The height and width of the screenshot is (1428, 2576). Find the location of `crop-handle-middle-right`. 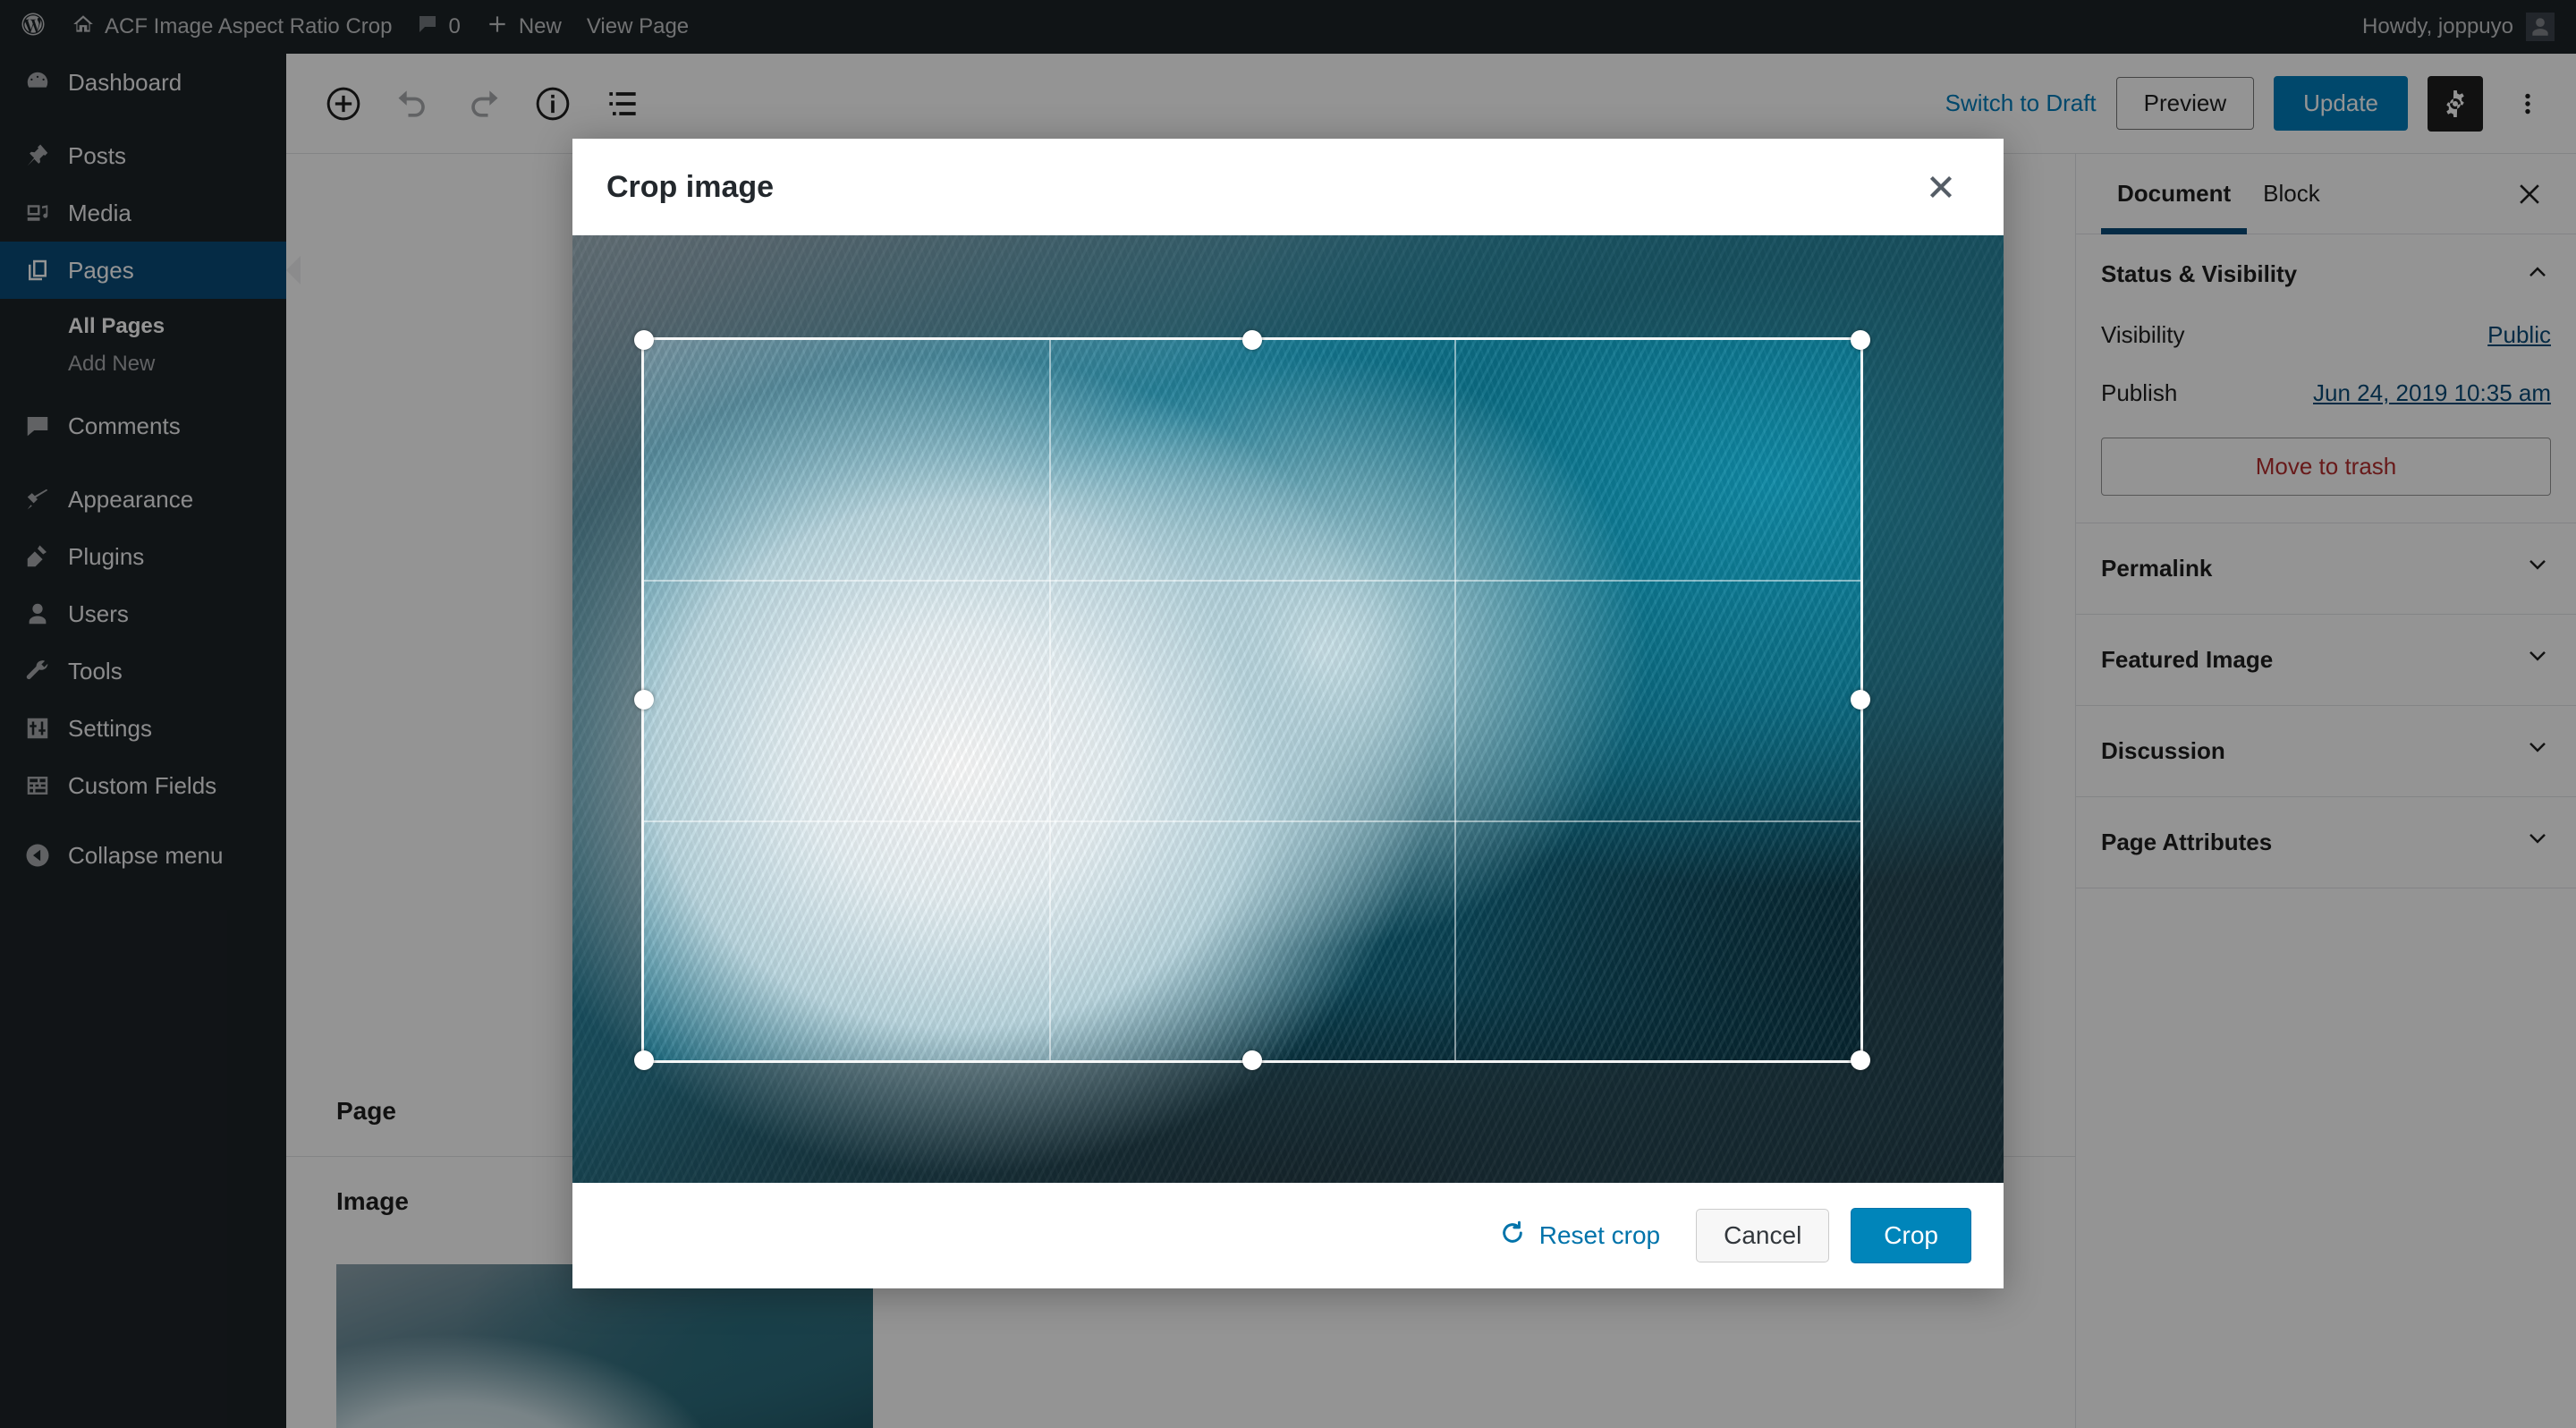

crop-handle-middle-right is located at coordinates (1860, 700).